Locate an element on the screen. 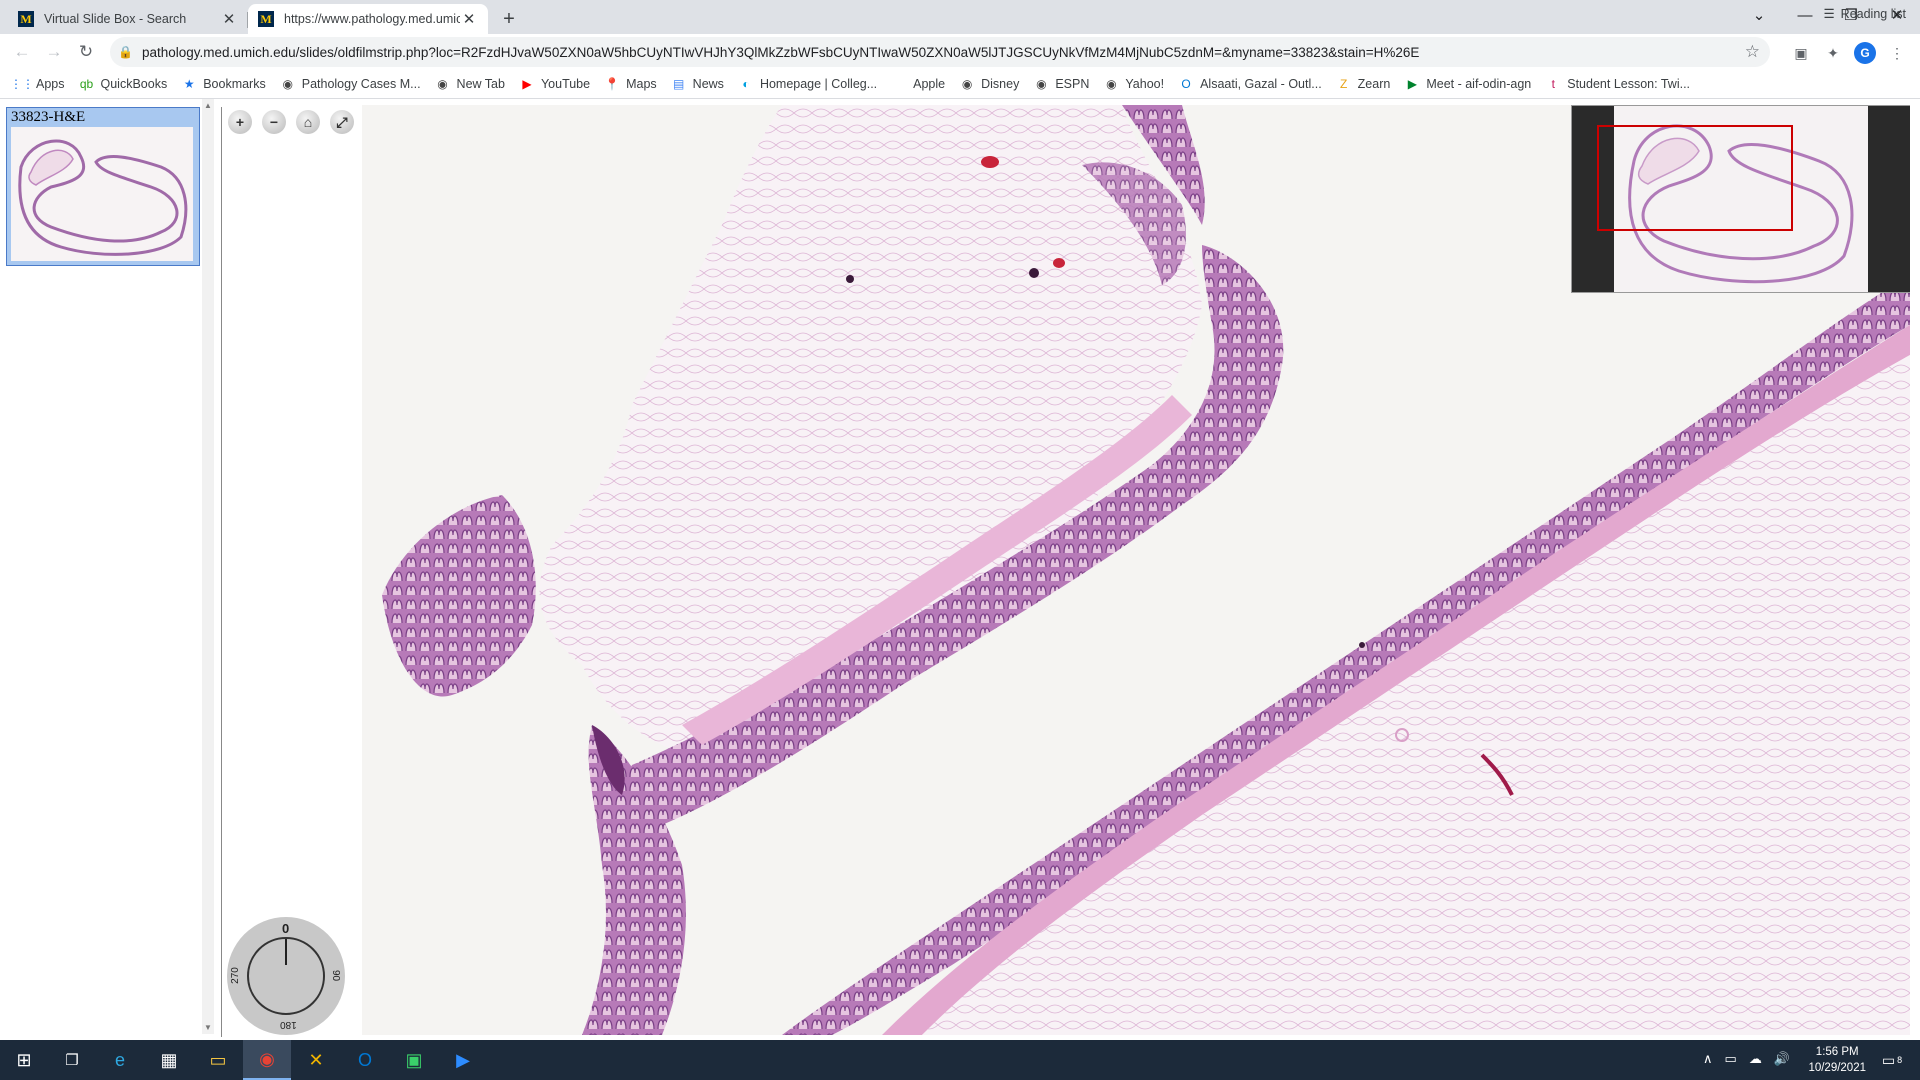  bookmark-label: ESPN is located at coordinates (1072, 84).